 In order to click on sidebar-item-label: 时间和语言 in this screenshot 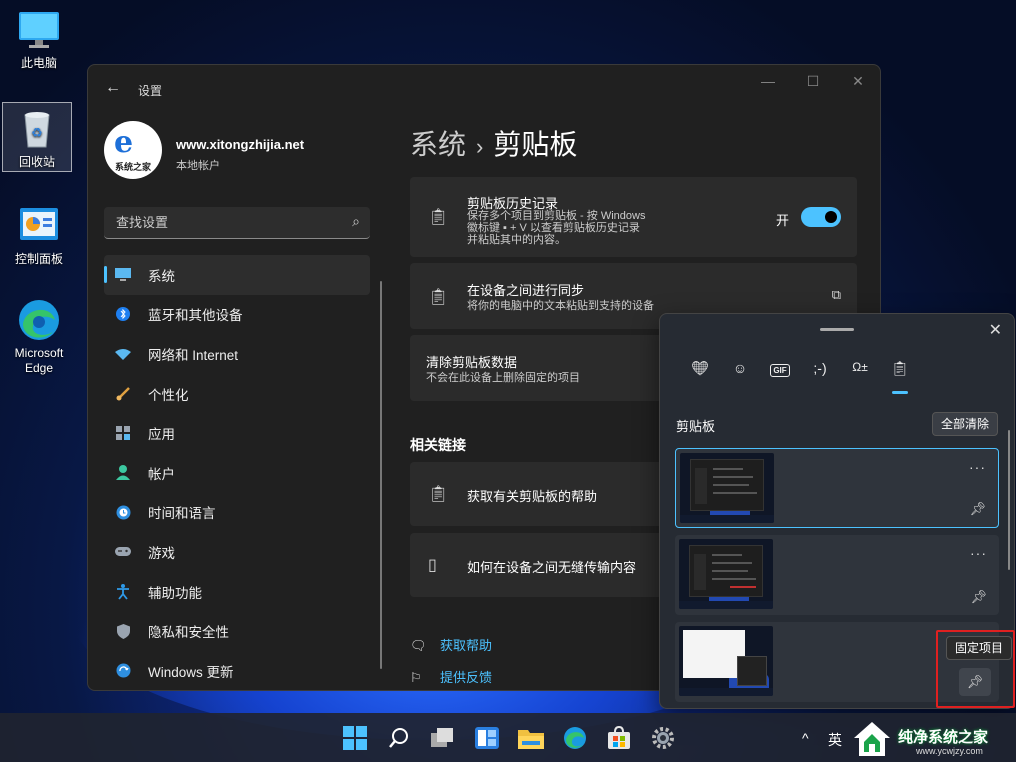, I will do `click(182, 514)`.